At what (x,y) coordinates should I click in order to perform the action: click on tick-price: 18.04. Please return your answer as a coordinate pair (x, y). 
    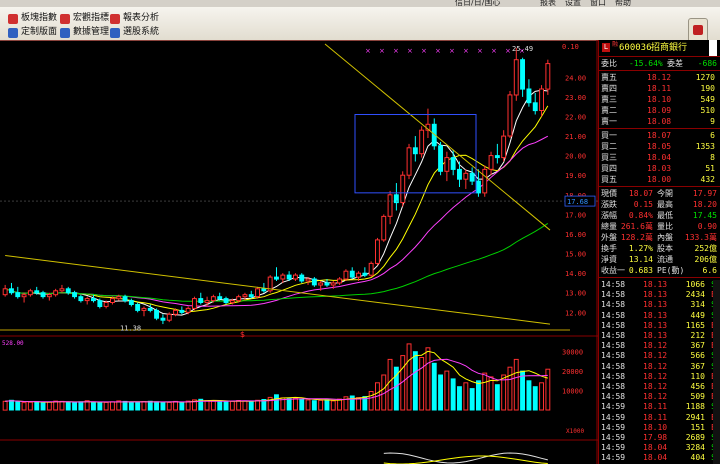
    Looking at the image, I should click on (655, 458).